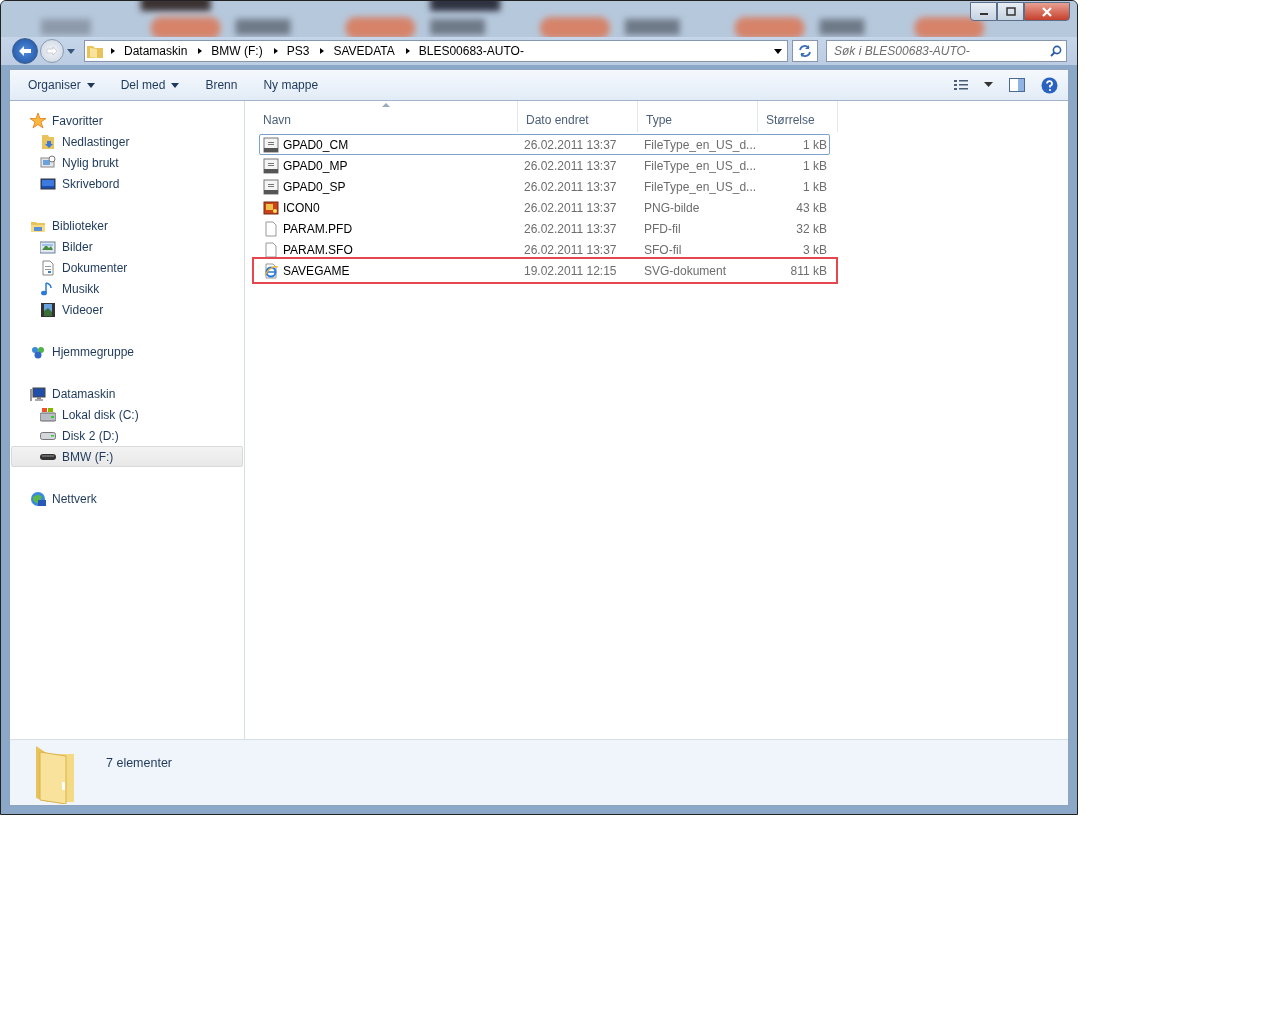  I want to click on file-date: 19.02.2011 12:15, so click(570, 270).